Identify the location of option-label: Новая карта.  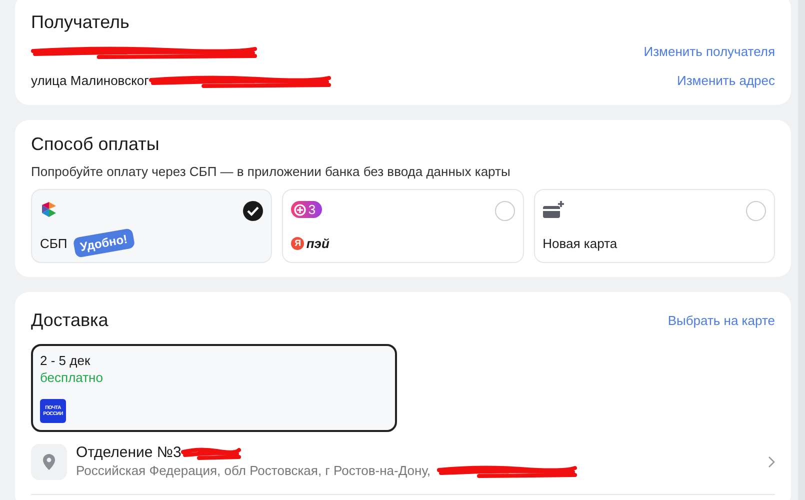
(580, 243).